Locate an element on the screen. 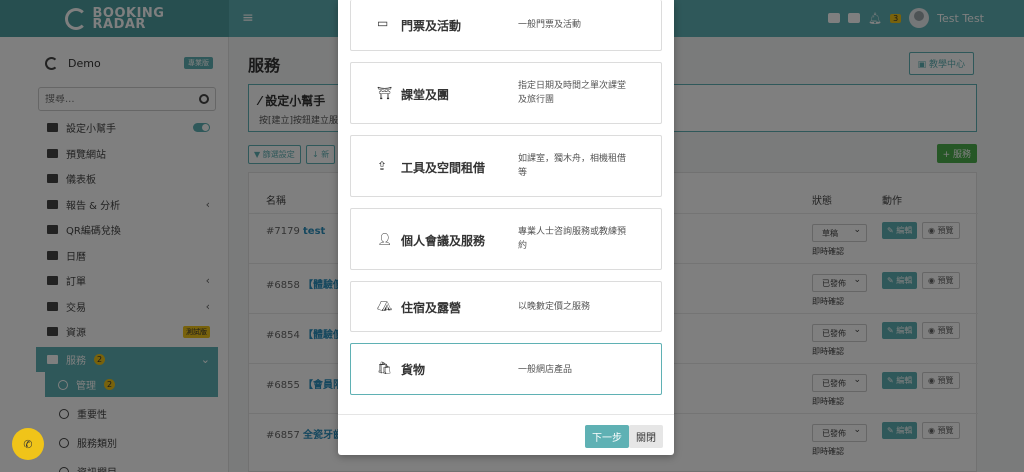 The width and height of the screenshot is (1024, 472). option-lodging-camping: ⛺︎ 住宿及露營 以晚數定價之服務 is located at coordinates (506, 306).